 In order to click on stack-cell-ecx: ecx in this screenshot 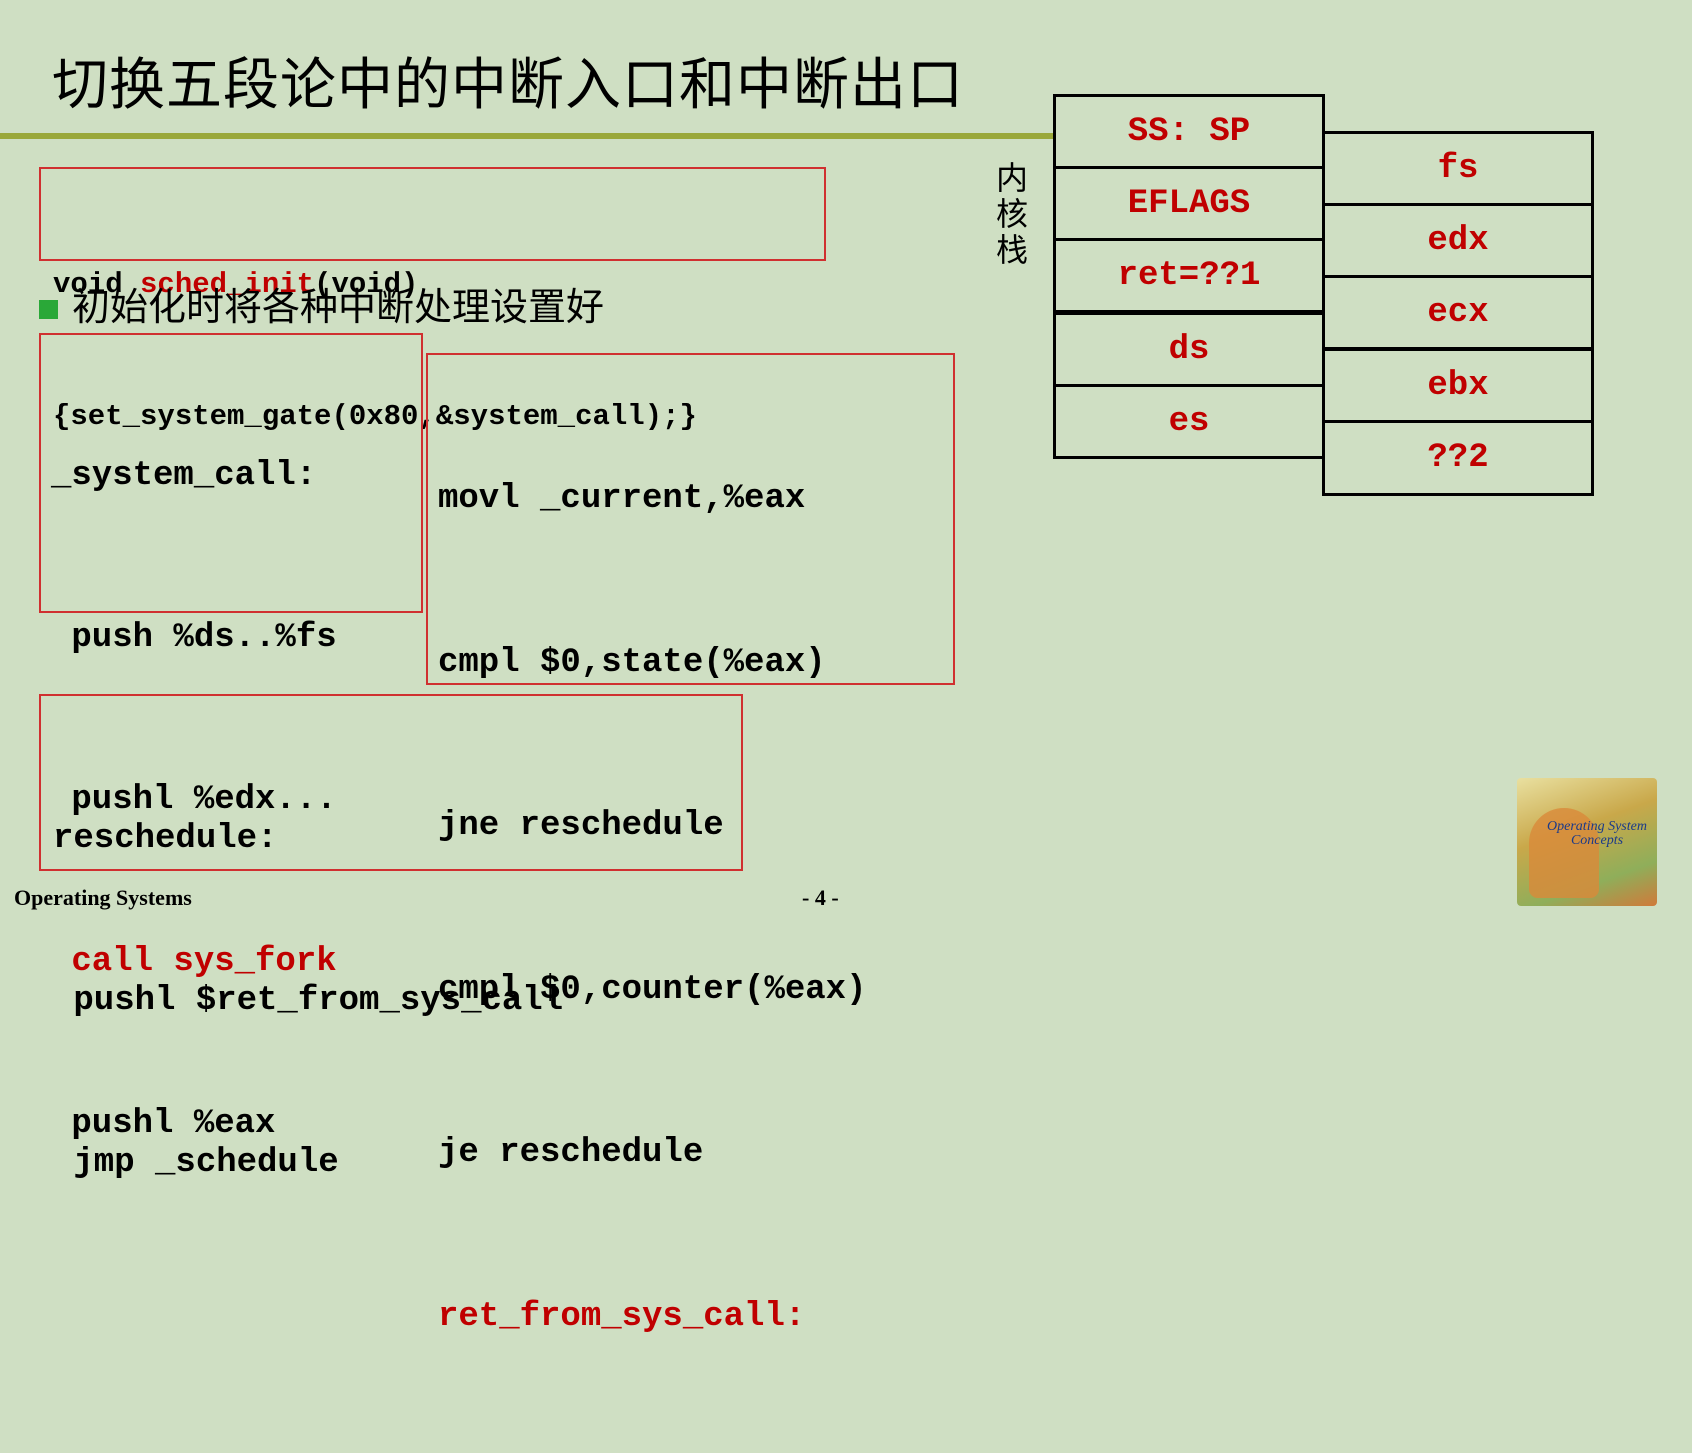, I will do `click(1458, 312)`.